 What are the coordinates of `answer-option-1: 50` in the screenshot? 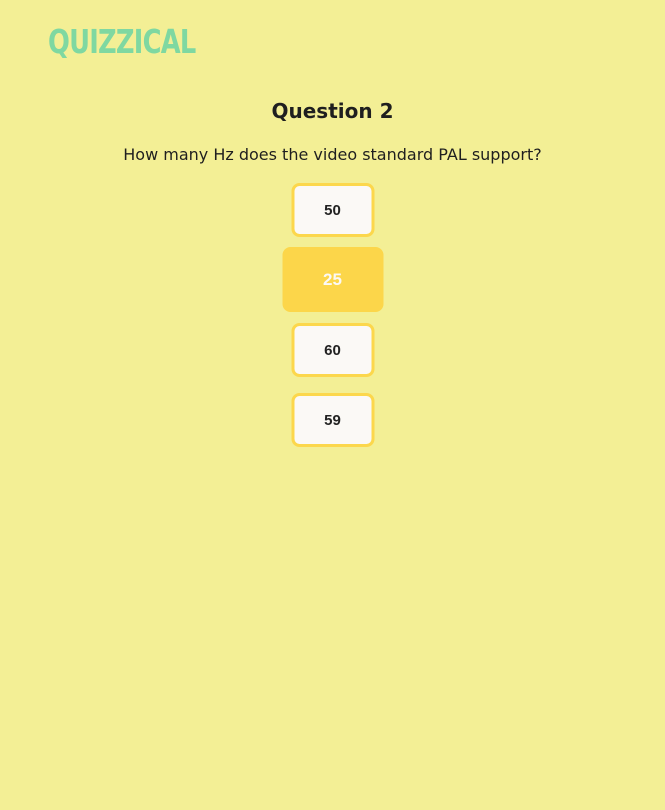 It's located at (332, 210).